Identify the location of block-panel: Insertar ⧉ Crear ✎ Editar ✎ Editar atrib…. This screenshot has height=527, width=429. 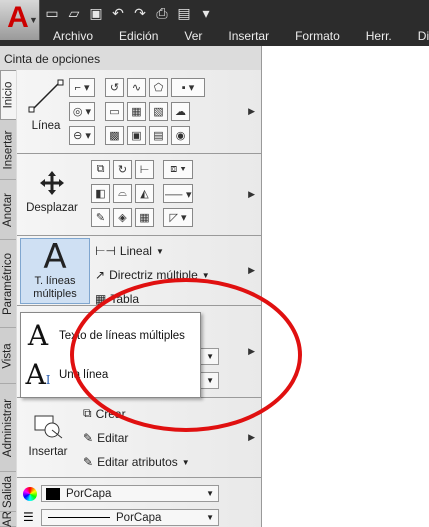
(139, 438).